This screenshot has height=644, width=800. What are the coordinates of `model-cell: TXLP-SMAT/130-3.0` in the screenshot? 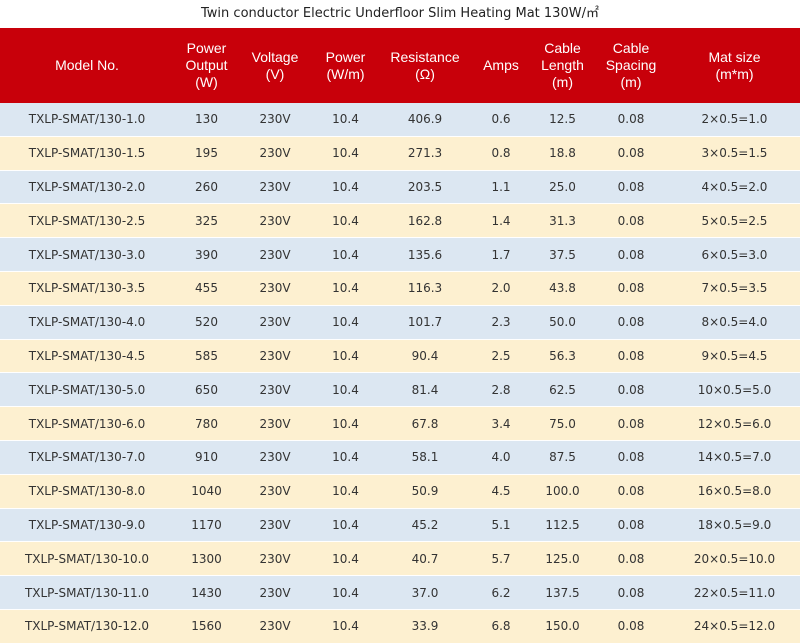 It's located at (87, 254).